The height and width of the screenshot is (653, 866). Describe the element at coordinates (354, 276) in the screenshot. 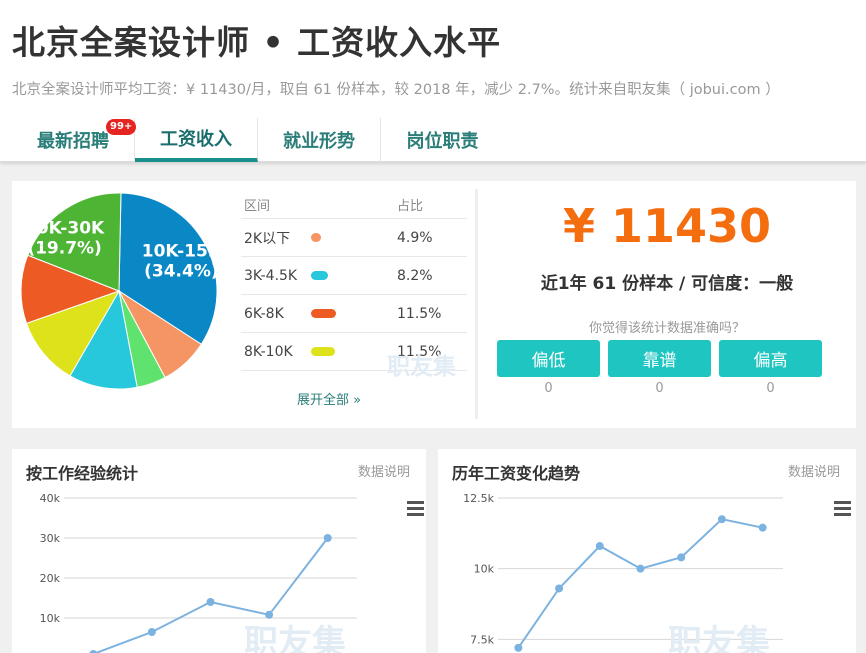

I see `table-row: 3K-4.5K 8.2%` at that location.